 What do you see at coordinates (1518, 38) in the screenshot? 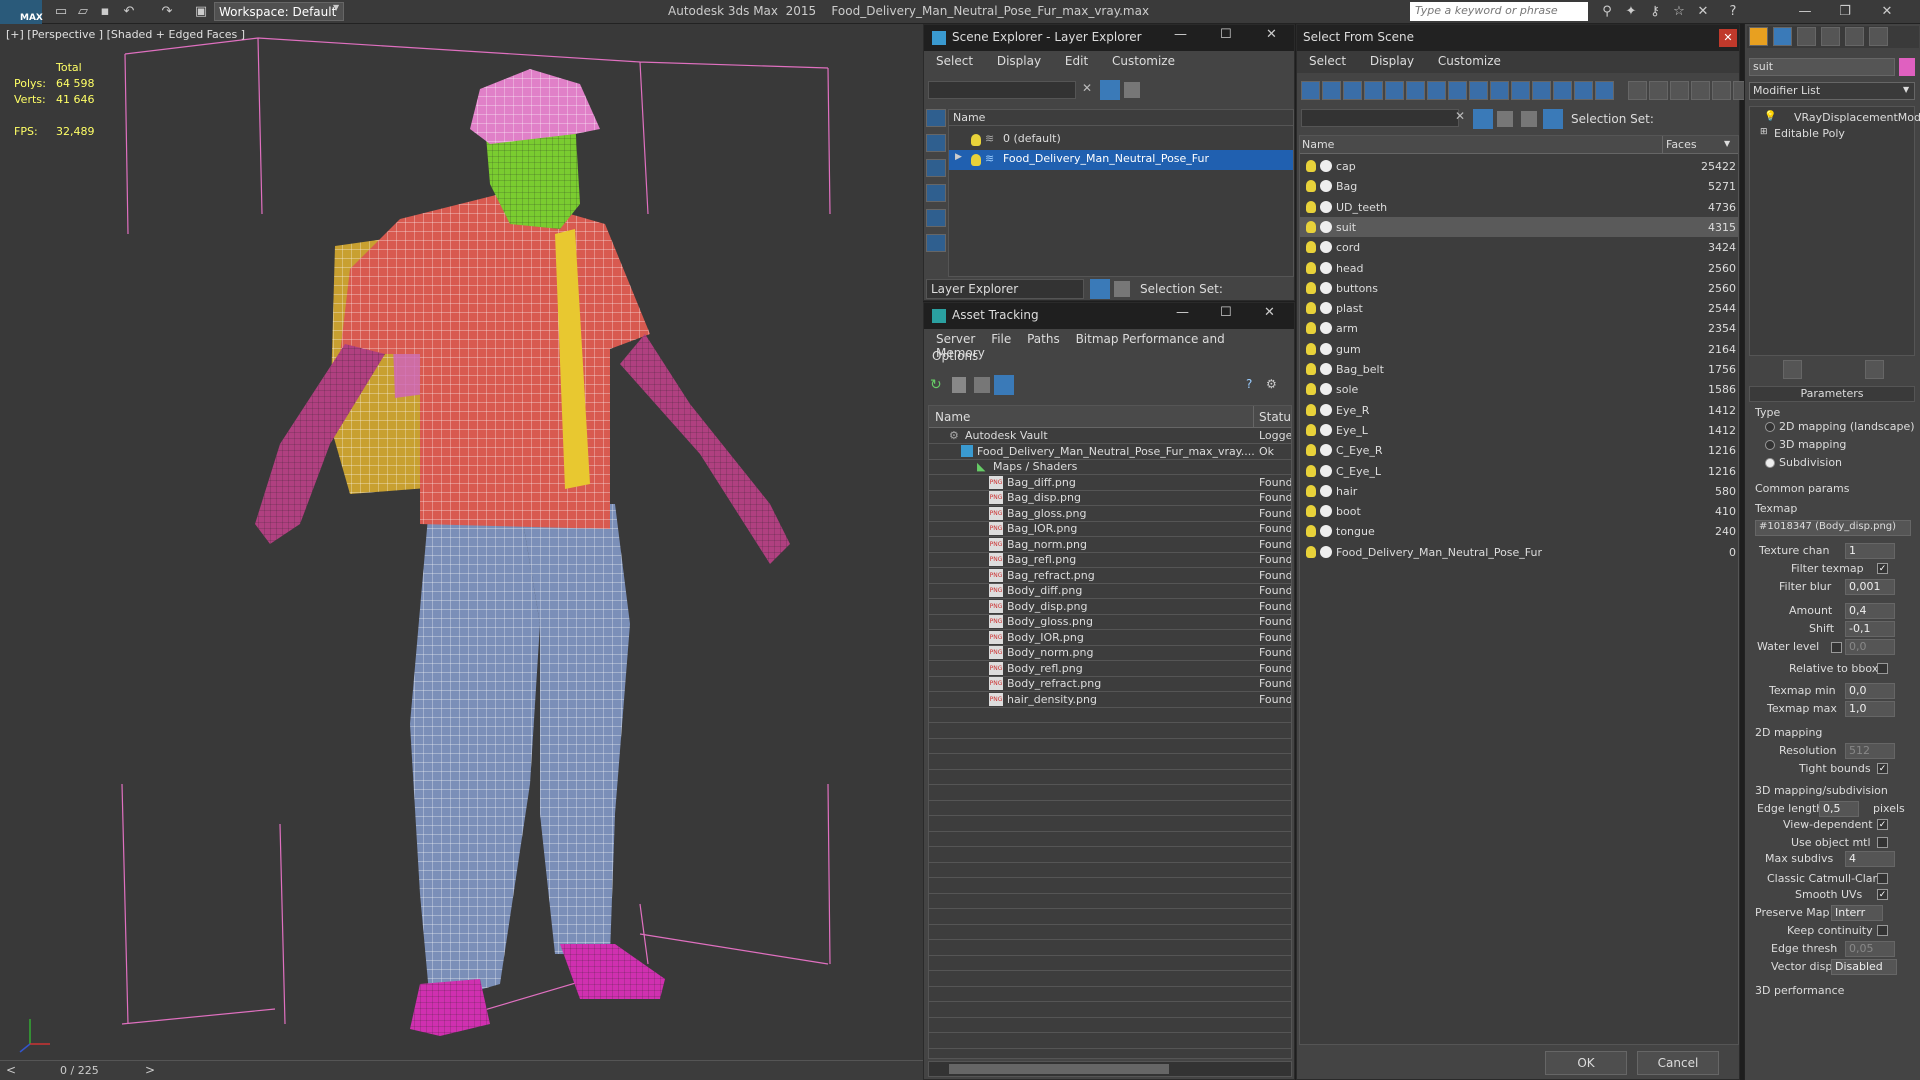
I see `select-from-scene-titlebar: Select From Scene ✕` at bounding box center [1518, 38].